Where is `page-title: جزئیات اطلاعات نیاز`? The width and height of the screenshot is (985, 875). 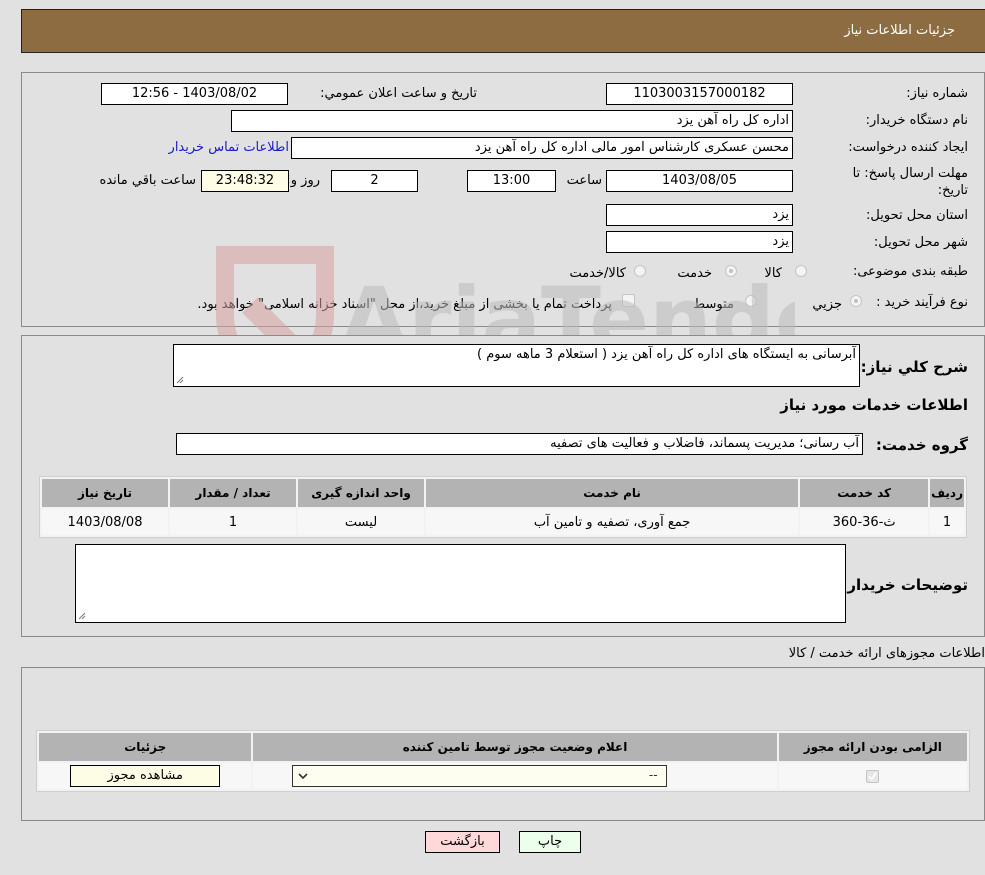 page-title: جزئیات اطلاعات نیاز is located at coordinates (899, 30).